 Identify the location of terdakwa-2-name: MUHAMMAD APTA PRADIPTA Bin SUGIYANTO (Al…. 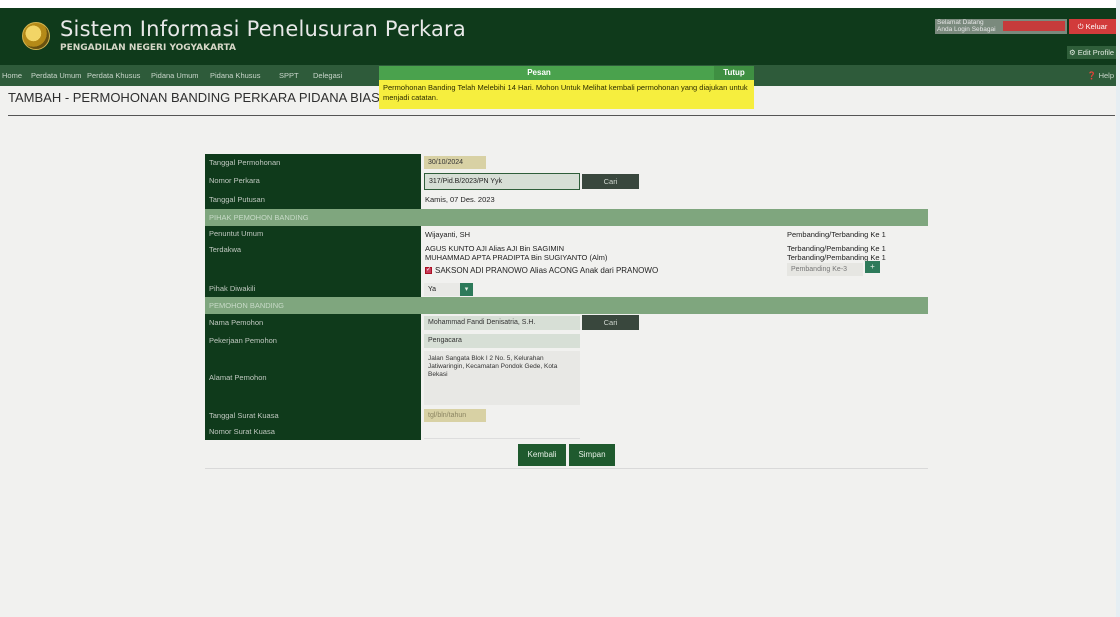
(516, 257).